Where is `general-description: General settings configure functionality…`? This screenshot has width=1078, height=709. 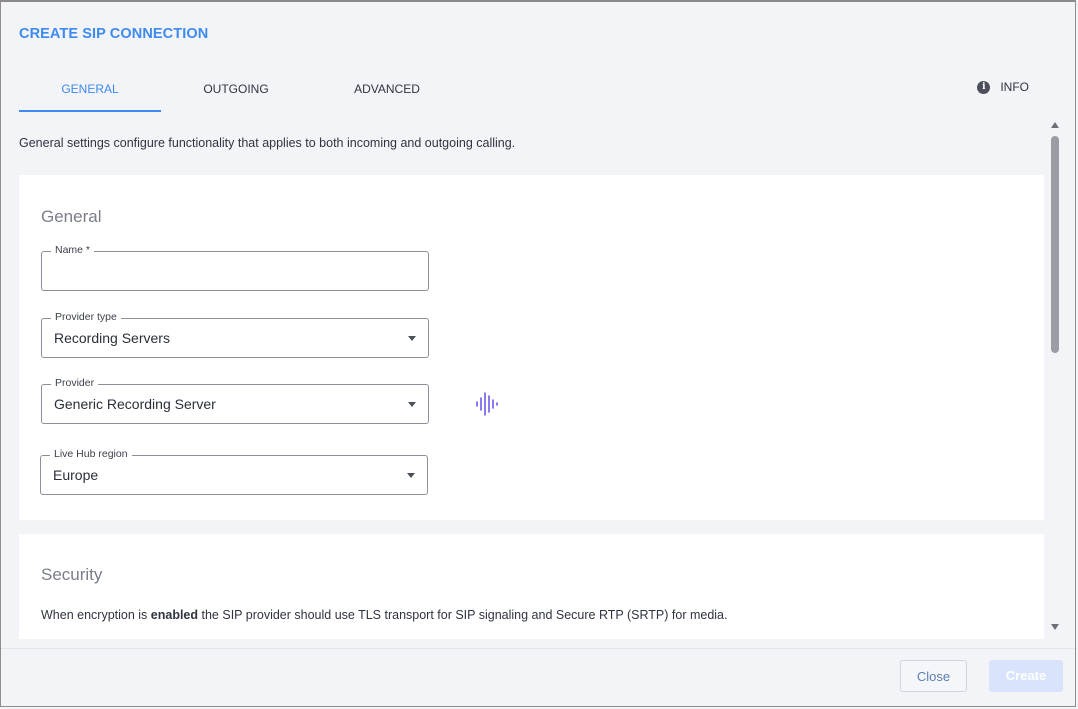 general-description: General settings configure functionality… is located at coordinates (267, 143).